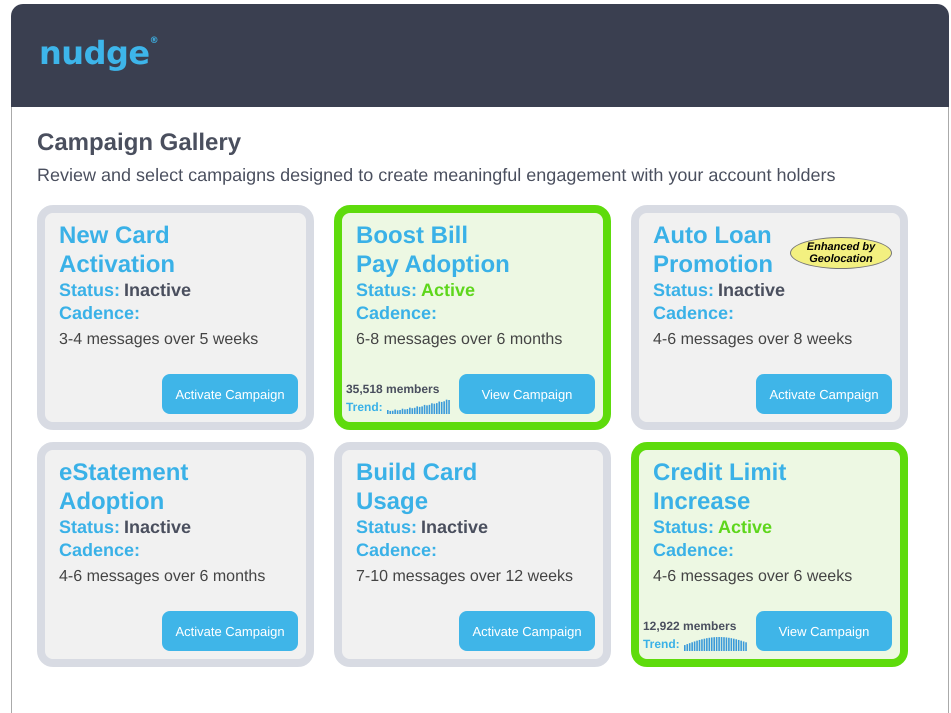  Describe the element at coordinates (98, 53) in the screenshot. I see `logo: nudge$^{®}$` at that location.